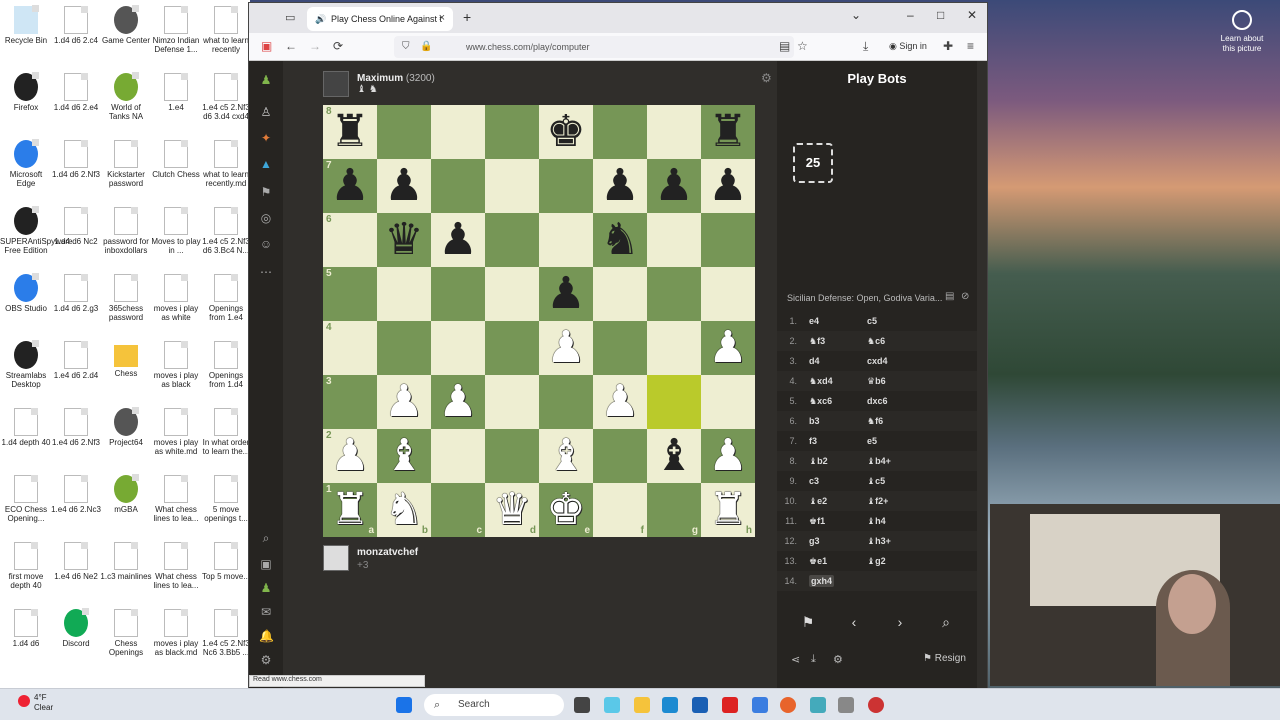 The height and width of the screenshot is (720, 1280). Describe the element at coordinates (808, 622) in the screenshot. I see `flag-icon: ⚑` at that location.